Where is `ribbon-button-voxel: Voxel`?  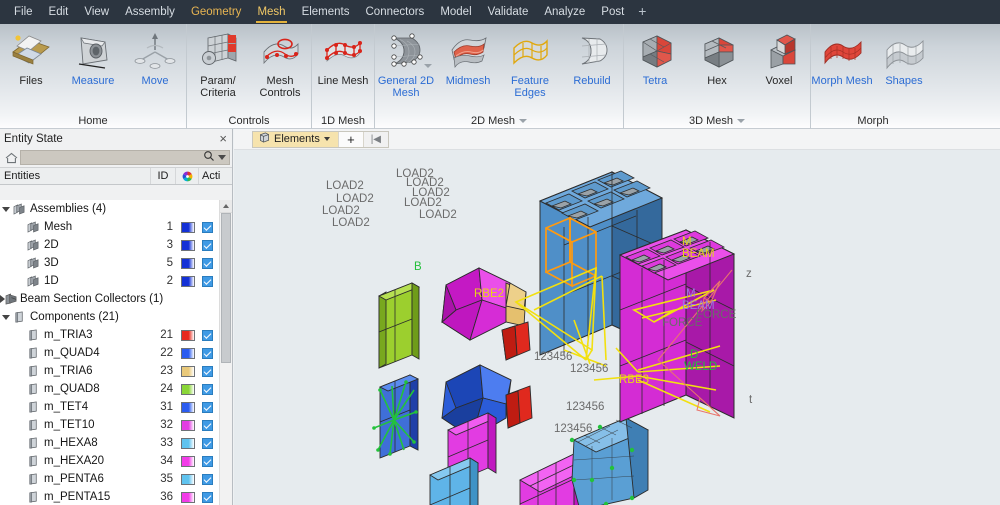
ribbon-button-voxel: Voxel is located at coordinates (779, 55).